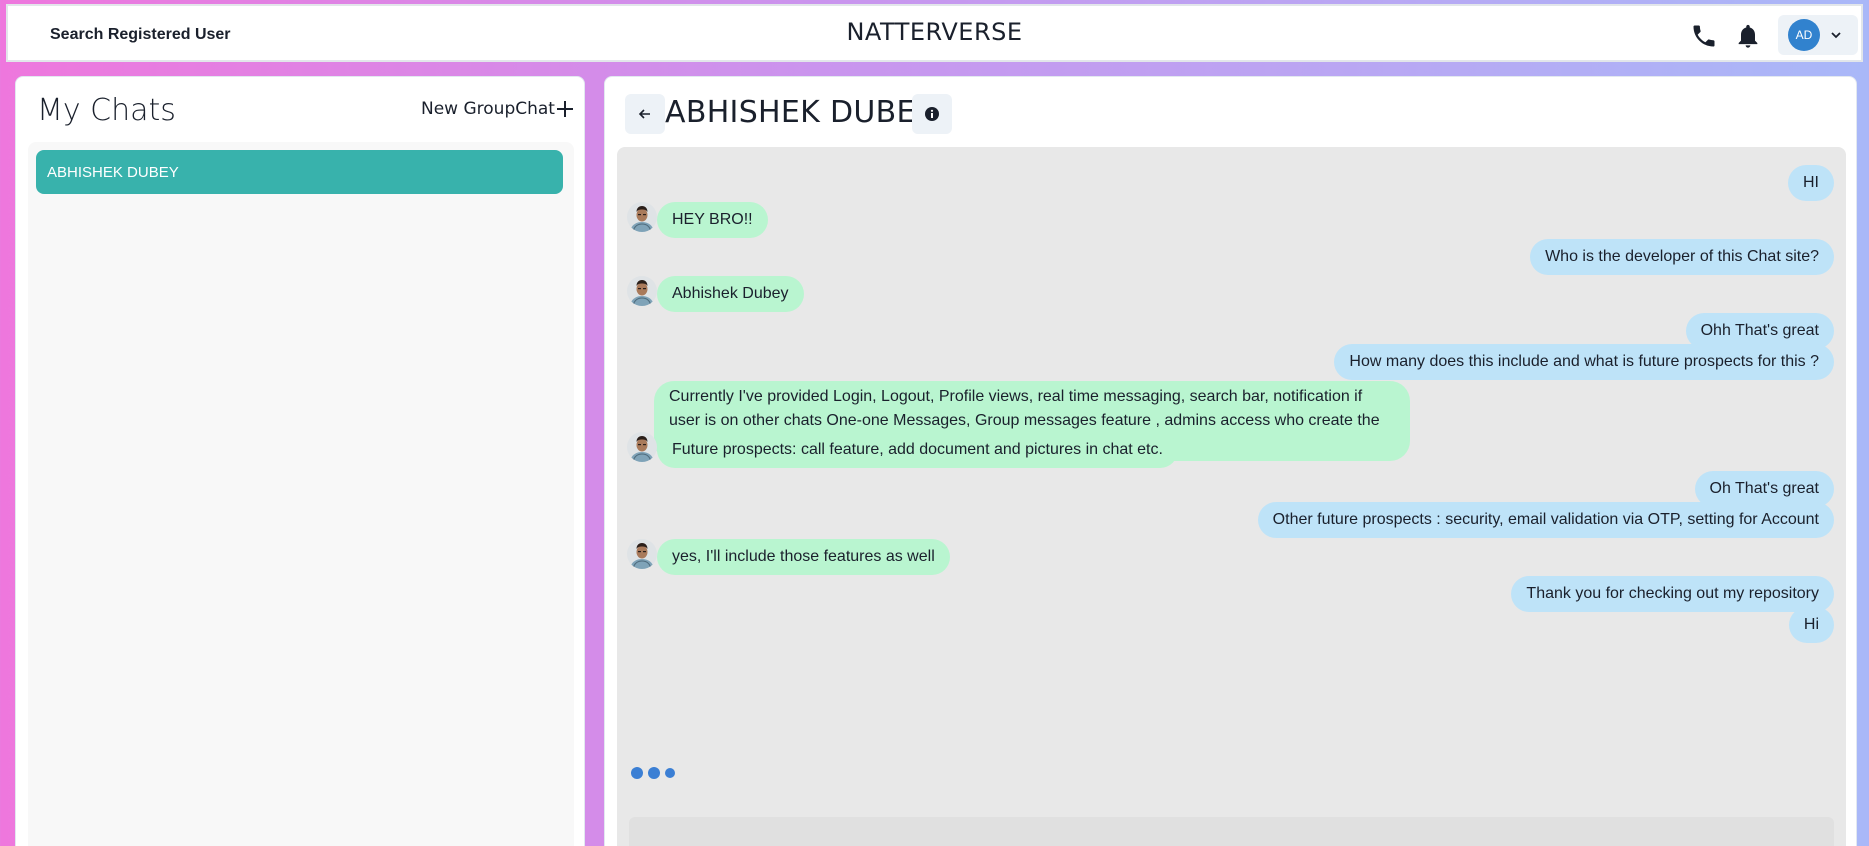 Image resolution: width=1869 pixels, height=846 pixels. Describe the element at coordinates (1804, 35) in the screenshot. I see `avatar: AD` at that location.